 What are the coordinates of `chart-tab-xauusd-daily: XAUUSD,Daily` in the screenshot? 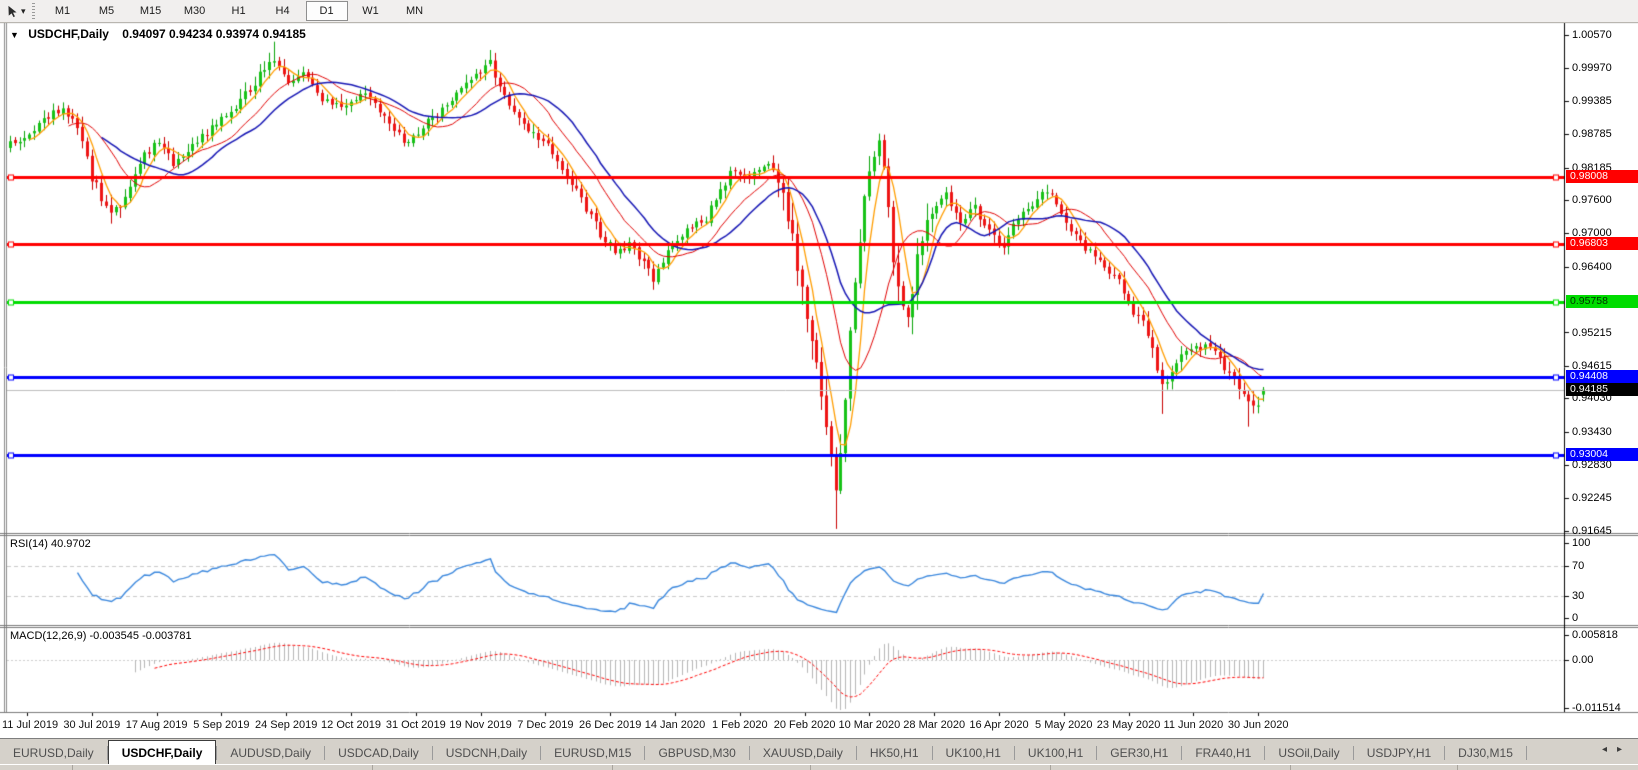 It's located at (803, 753).